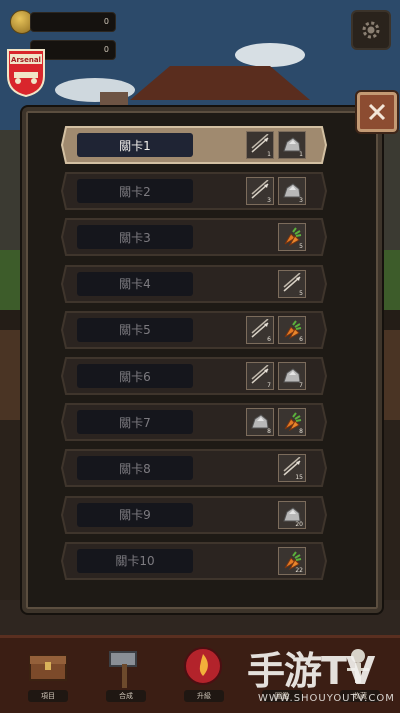  I want to click on settings-button, so click(371, 30).